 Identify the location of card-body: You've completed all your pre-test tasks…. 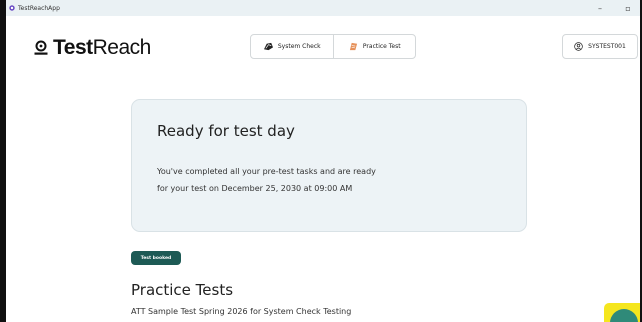
(266, 180).